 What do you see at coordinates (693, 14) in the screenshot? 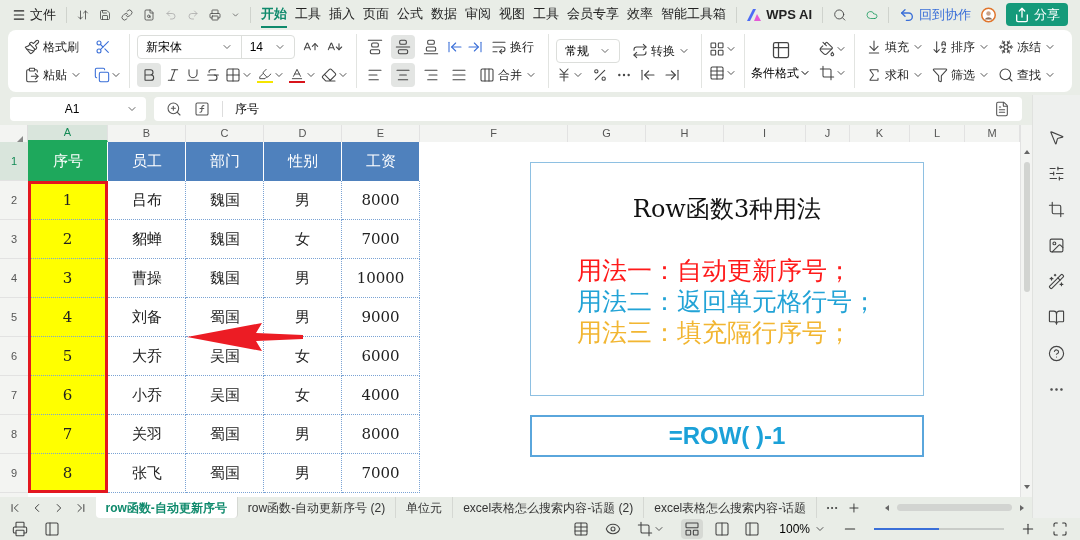
I see `menu-tab: 智能工具箱` at bounding box center [693, 14].